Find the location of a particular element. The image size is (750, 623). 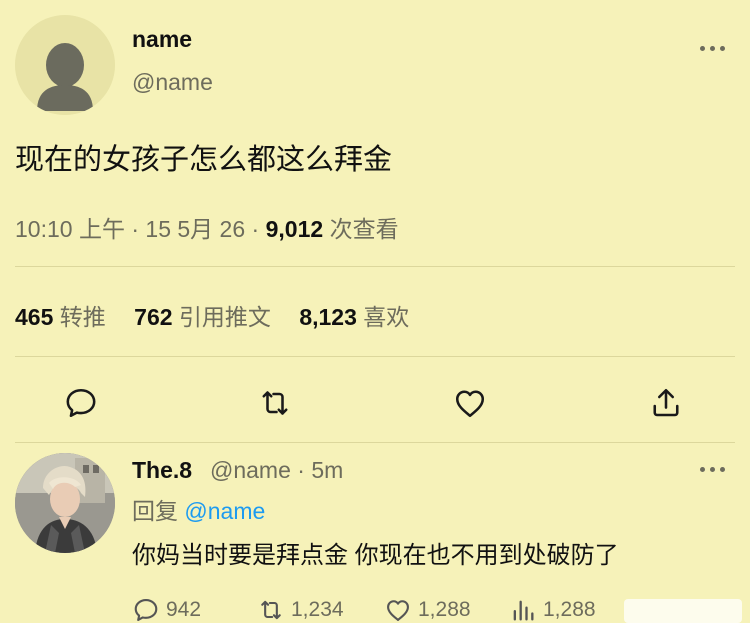

reply-text: 你妈当时要是拜点金 你现在也不用到处破防了 is located at coordinates (375, 555).